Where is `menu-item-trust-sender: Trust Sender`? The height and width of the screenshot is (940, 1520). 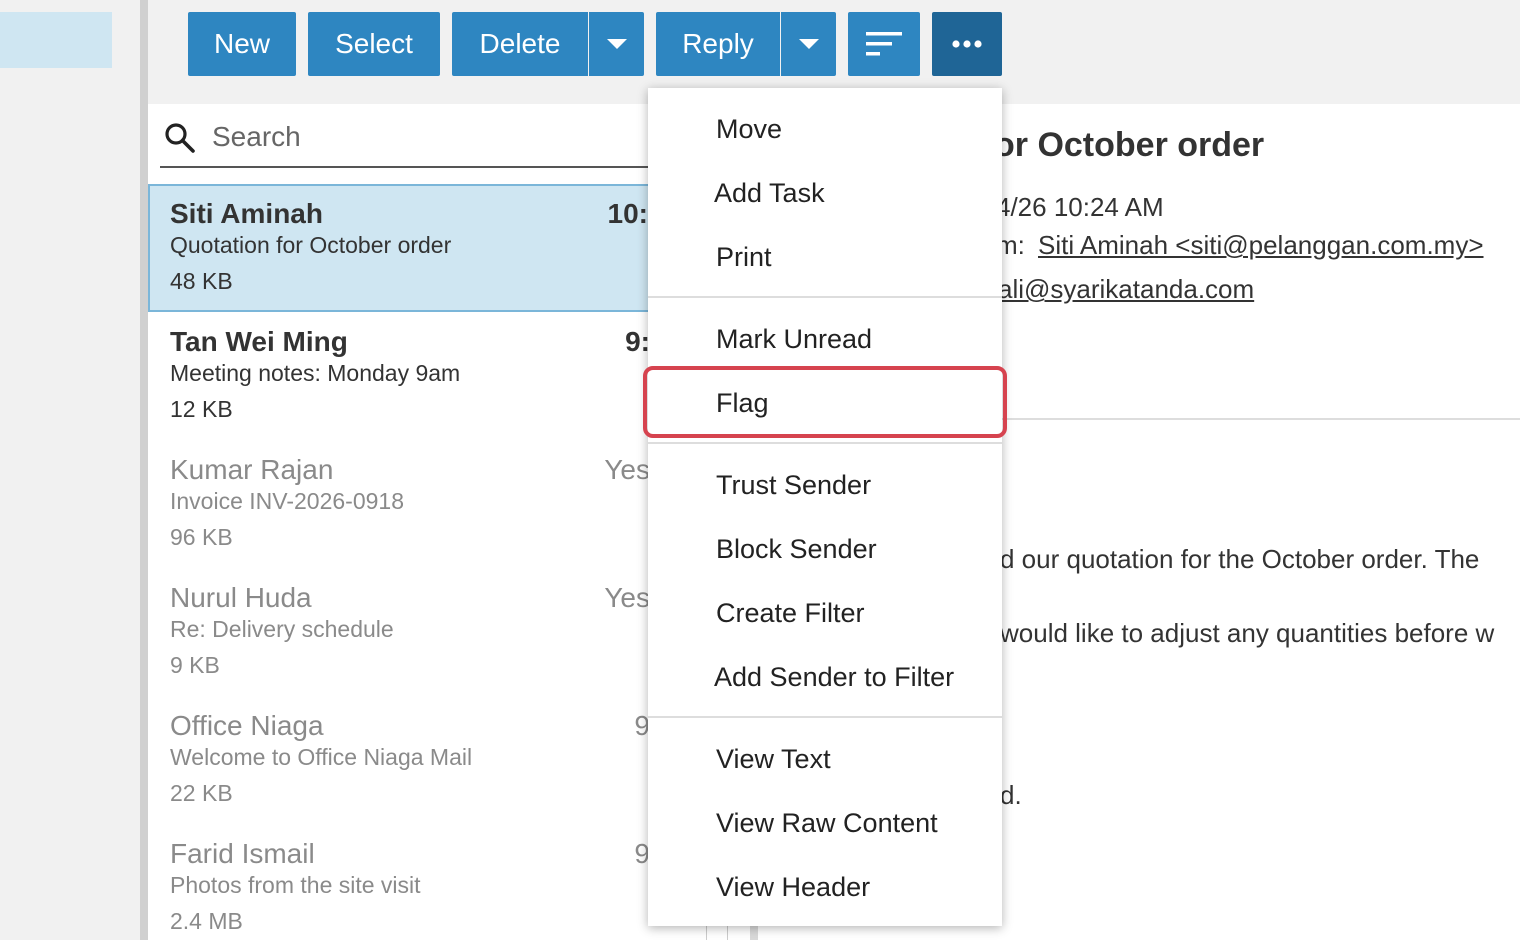
menu-item-trust-sender: Trust Sender is located at coordinates (793, 485).